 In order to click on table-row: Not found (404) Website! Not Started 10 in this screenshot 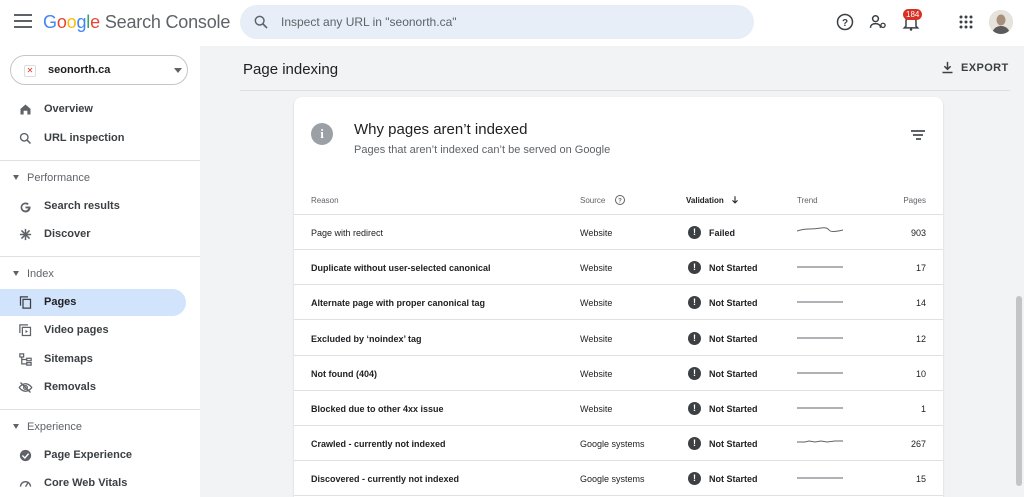, I will do `click(618, 373)`.